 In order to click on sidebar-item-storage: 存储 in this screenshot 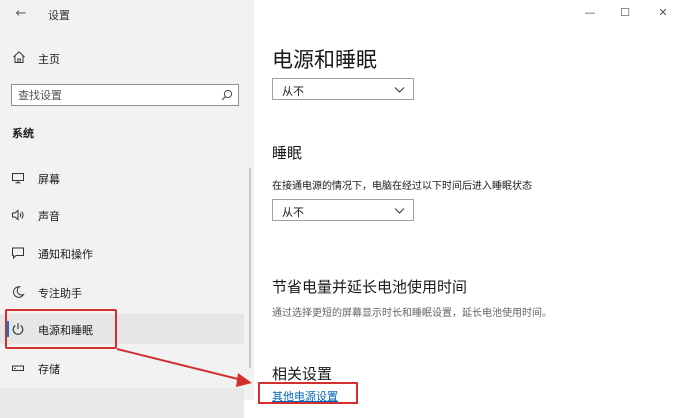, I will do `click(122, 368)`.